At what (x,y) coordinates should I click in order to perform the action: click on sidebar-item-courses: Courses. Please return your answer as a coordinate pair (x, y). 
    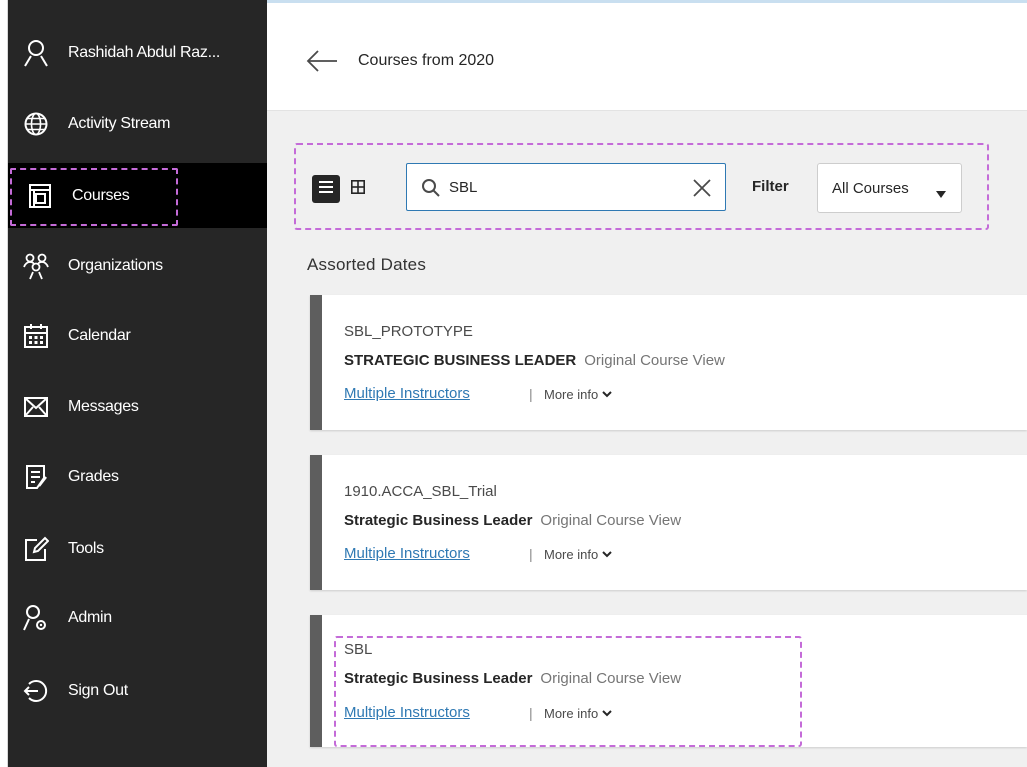
    Looking at the image, I should click on (137, 195).